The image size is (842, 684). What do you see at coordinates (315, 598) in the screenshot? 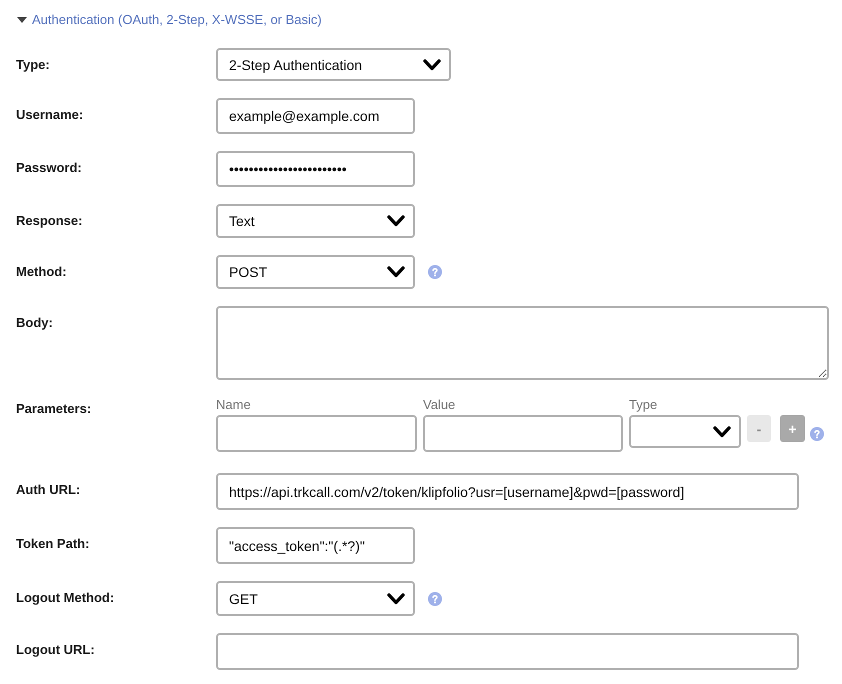
I see `dropdown: GET` at bounding box center [315, 598].